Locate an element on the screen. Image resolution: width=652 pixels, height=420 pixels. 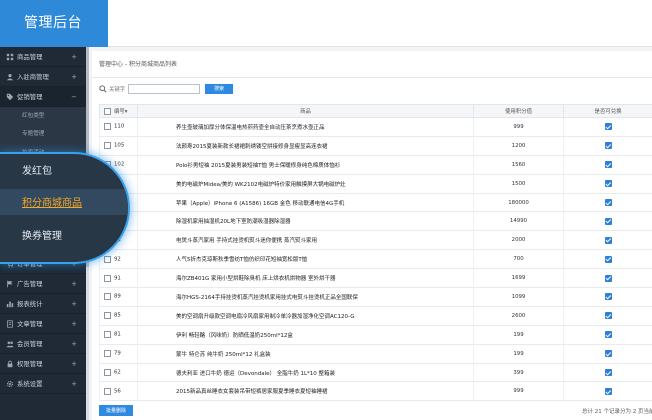
sidebar-item: 权限管理 + is located at coordinates (43, 364).